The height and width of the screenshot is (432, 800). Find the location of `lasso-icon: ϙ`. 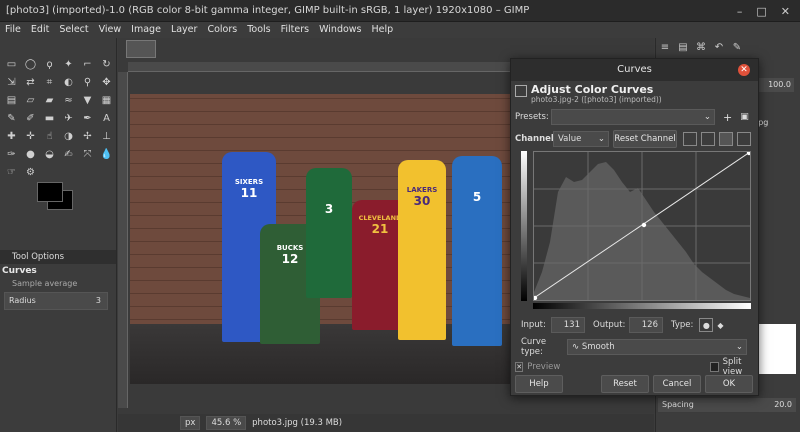

lasso-icon: ϙ is located at coordinates (49, 64).